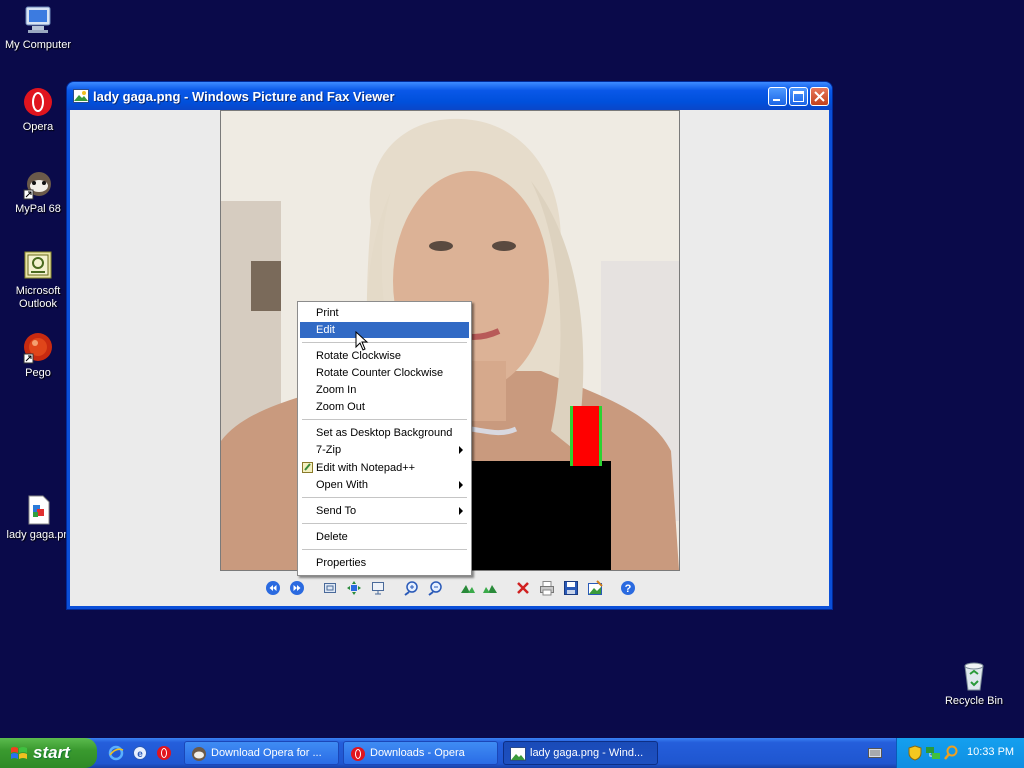 The image size is (1024, 768). I want to click on menu-item-label: 7-Zip, so click(329, 450).